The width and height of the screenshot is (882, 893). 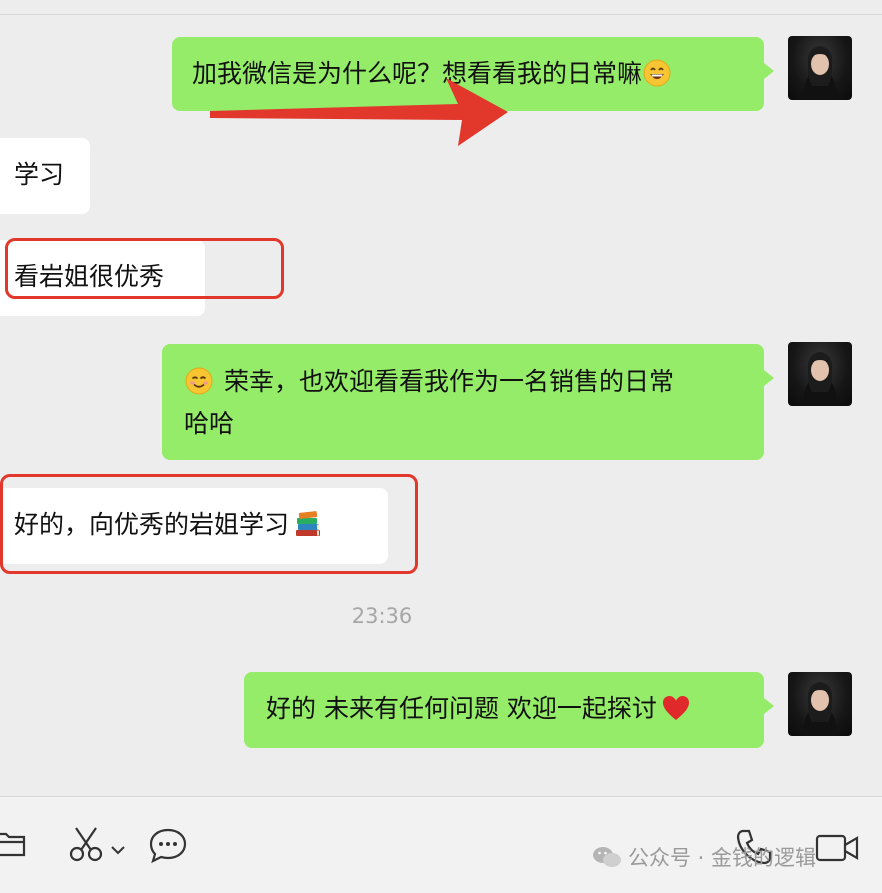 What do you see at coordinates (199, 381) in the screenshot?
I see `smiling-face-icon` at bounding box center [199, 381].